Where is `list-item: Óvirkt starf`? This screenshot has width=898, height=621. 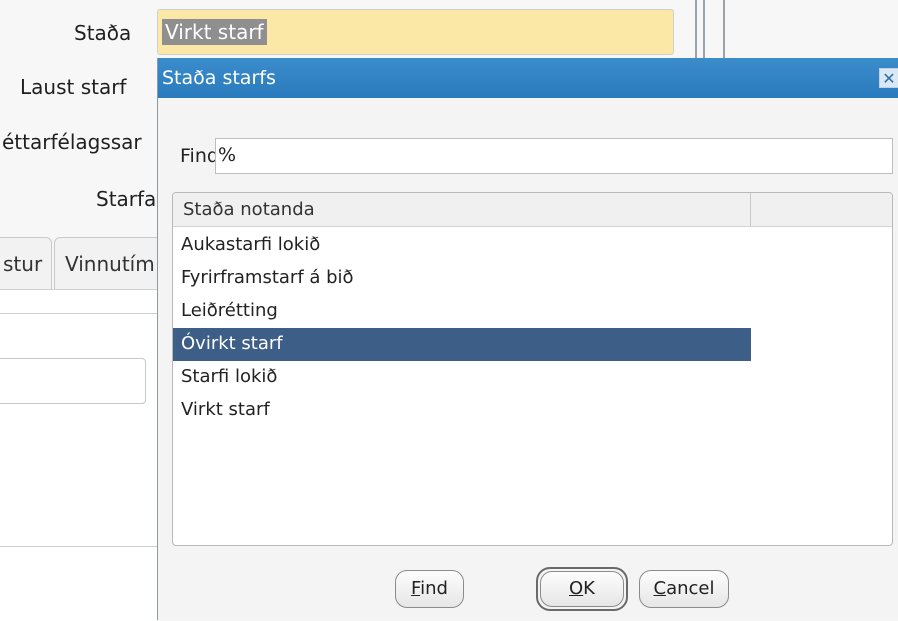
list-item: Óvirkt starf is located at coordinates (462, 344).